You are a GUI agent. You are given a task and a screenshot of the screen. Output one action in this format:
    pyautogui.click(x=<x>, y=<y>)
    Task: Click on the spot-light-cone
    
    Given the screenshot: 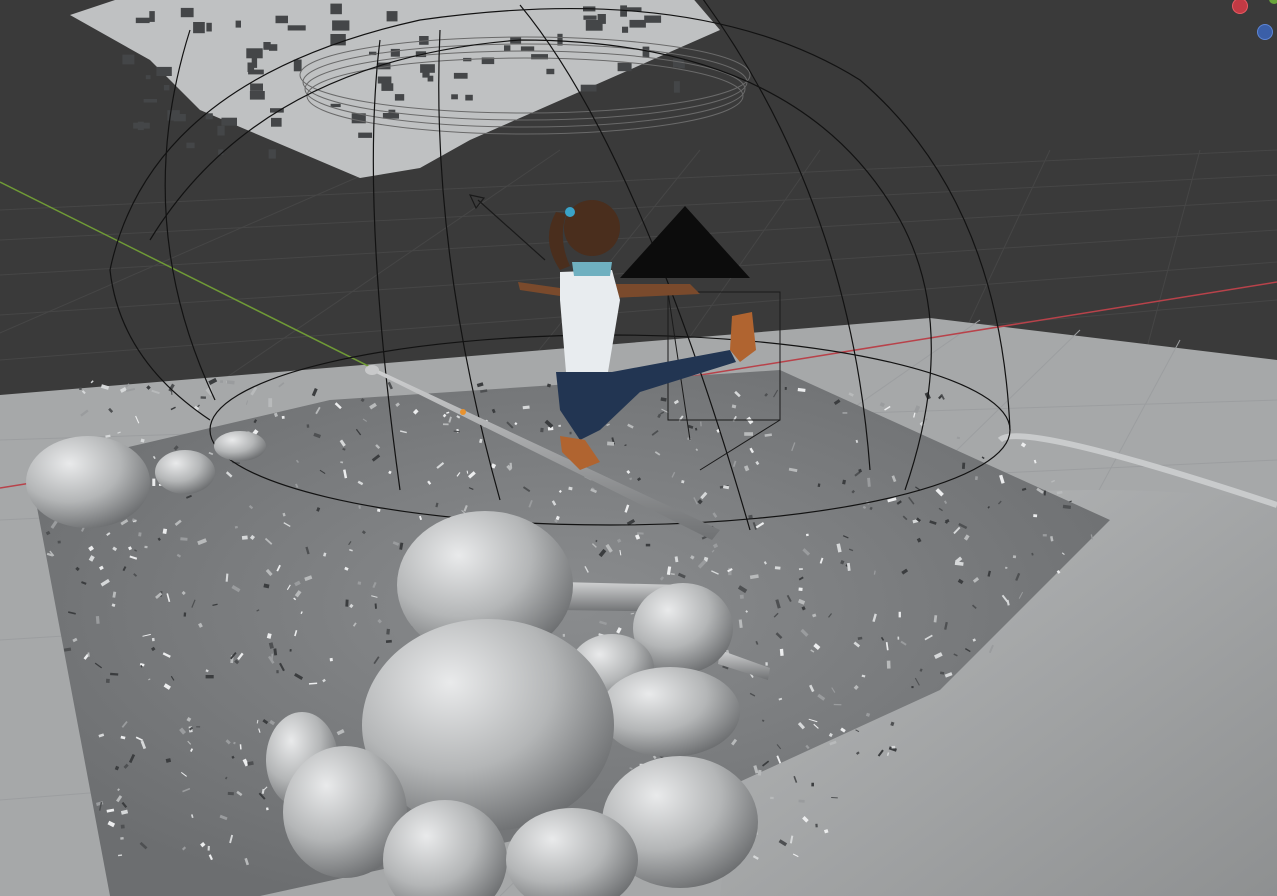 What is the action you would take?
    pyautogui.click(x=685, y=242)
    